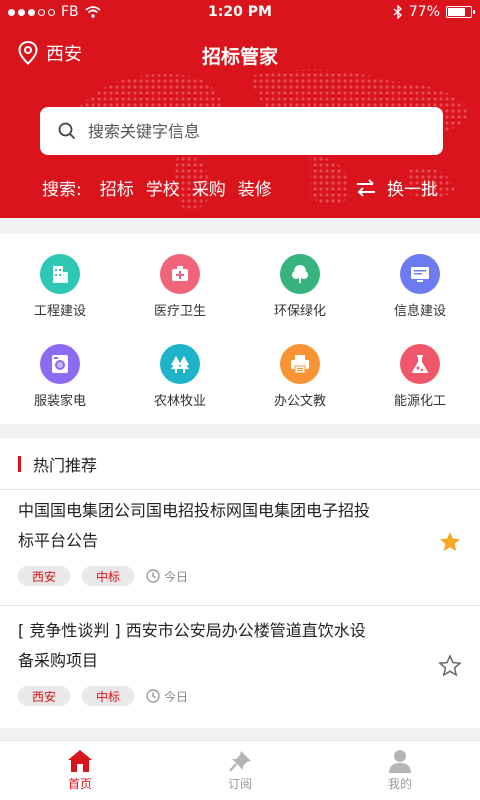 This screenshot has height=800, width=480. I want to click on section-title: 热门推荐, so click(65, 465).